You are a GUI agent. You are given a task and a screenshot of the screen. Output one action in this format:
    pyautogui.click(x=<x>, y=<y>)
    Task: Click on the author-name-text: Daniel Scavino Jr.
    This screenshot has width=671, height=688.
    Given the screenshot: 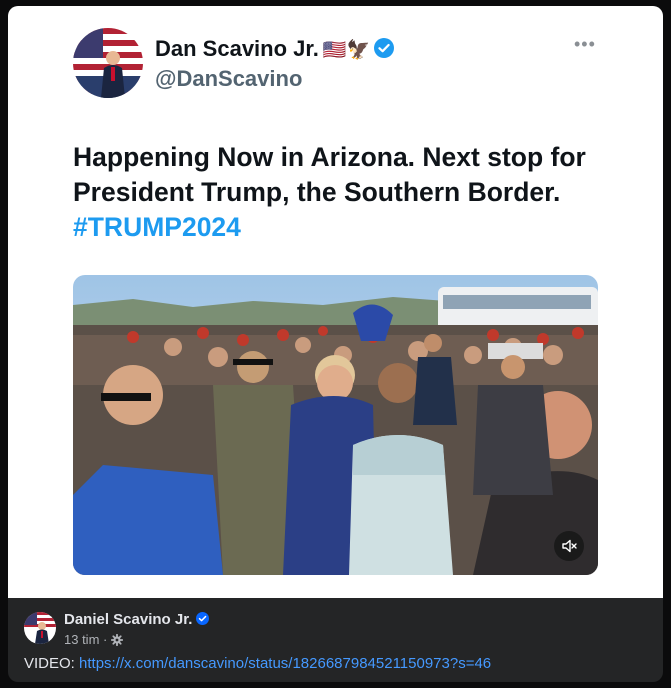 What is the action you would take?
    pyautogui.click(x=128, y=619)
    